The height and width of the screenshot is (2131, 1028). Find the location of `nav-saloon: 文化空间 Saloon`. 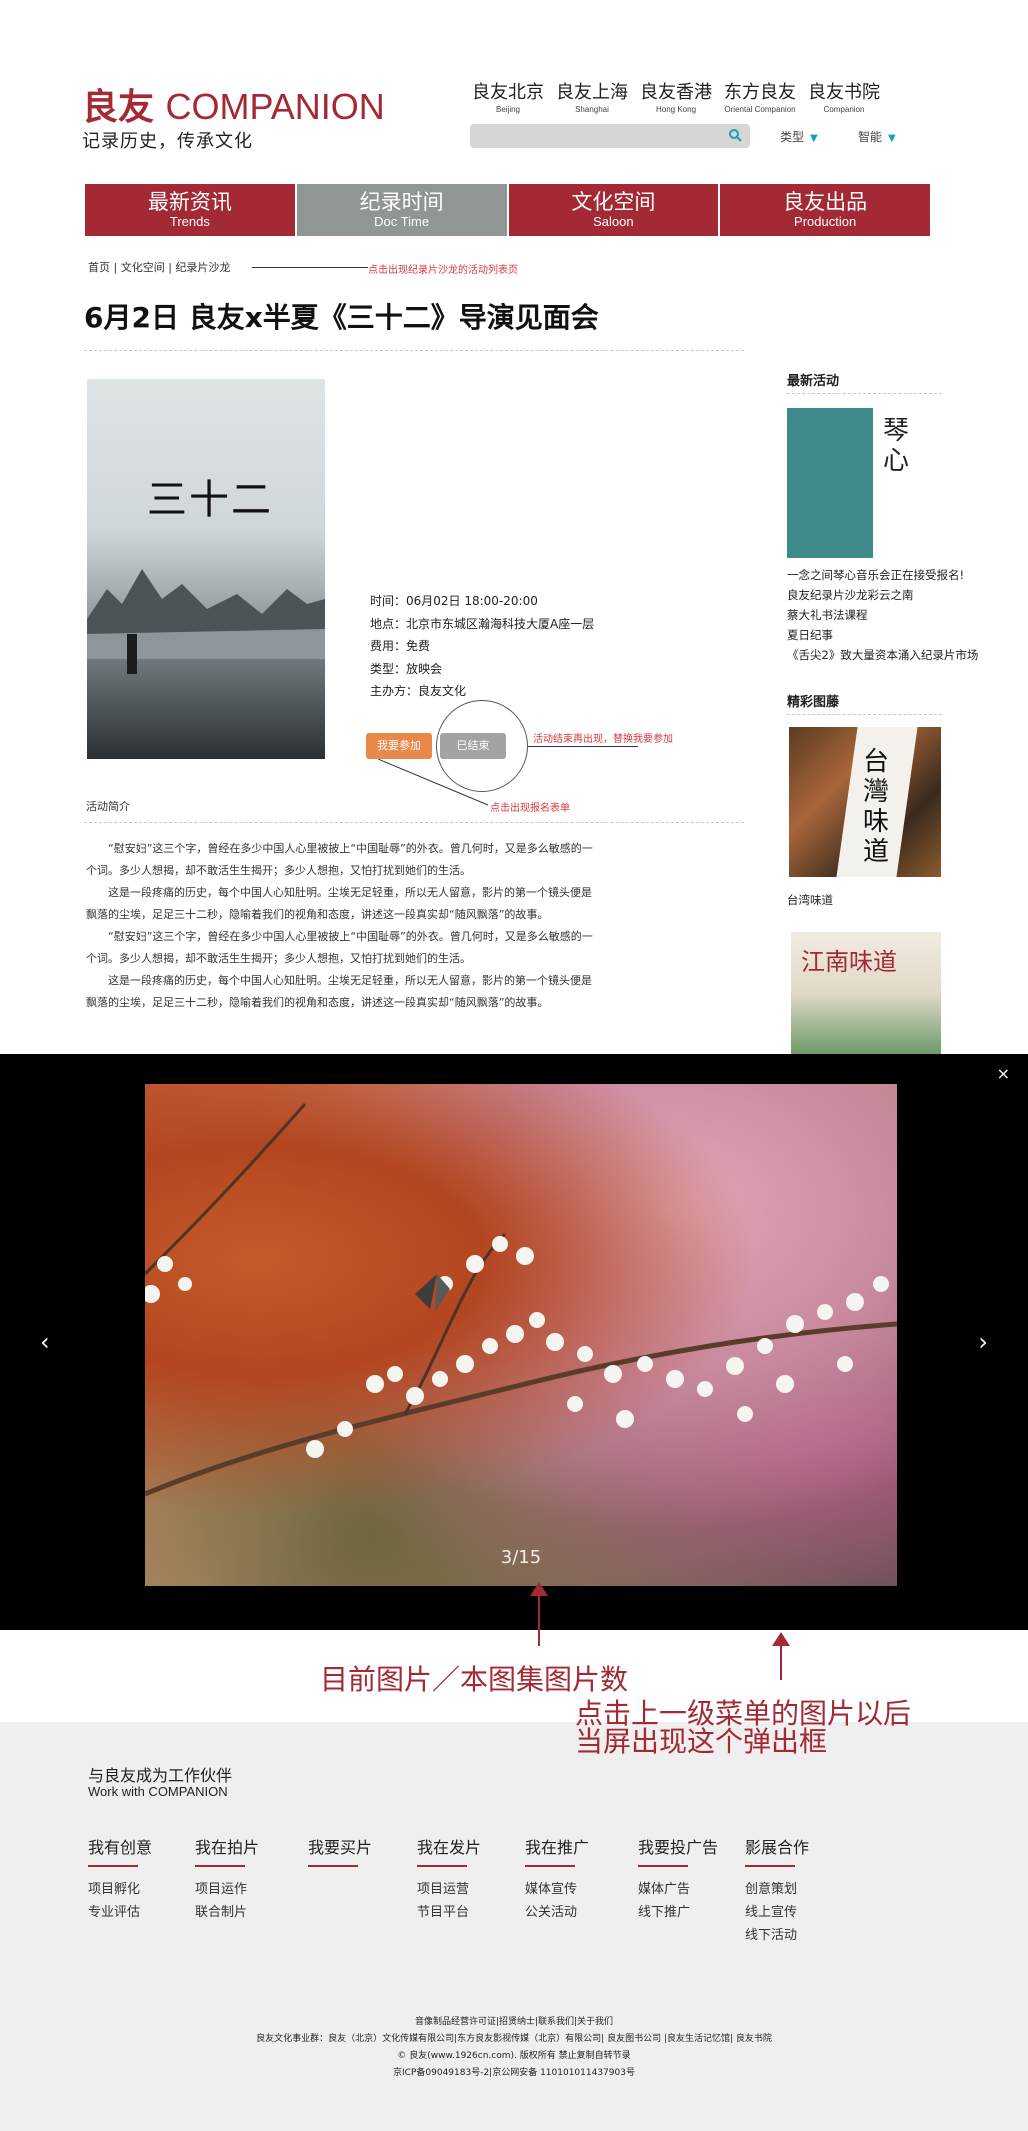

nav-saloon: 文化空间 Saloon is located at coordinates (613, 210).